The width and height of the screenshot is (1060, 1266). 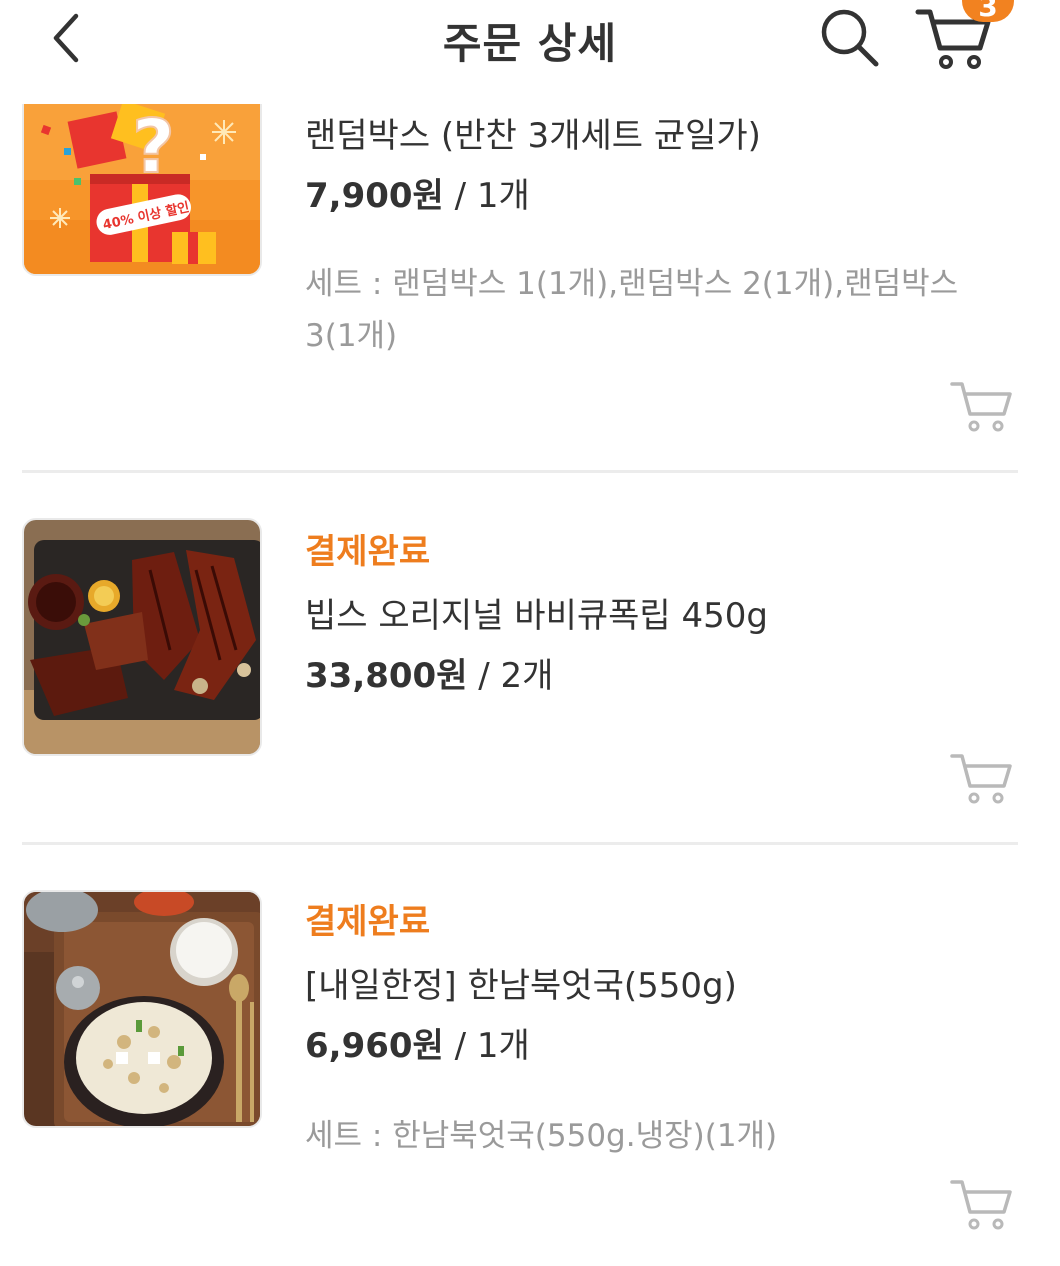 What do you see at coordinates (386, 676) in the screenshot?
I see `price-value: 33,800원` at bounding box center [386, 676].